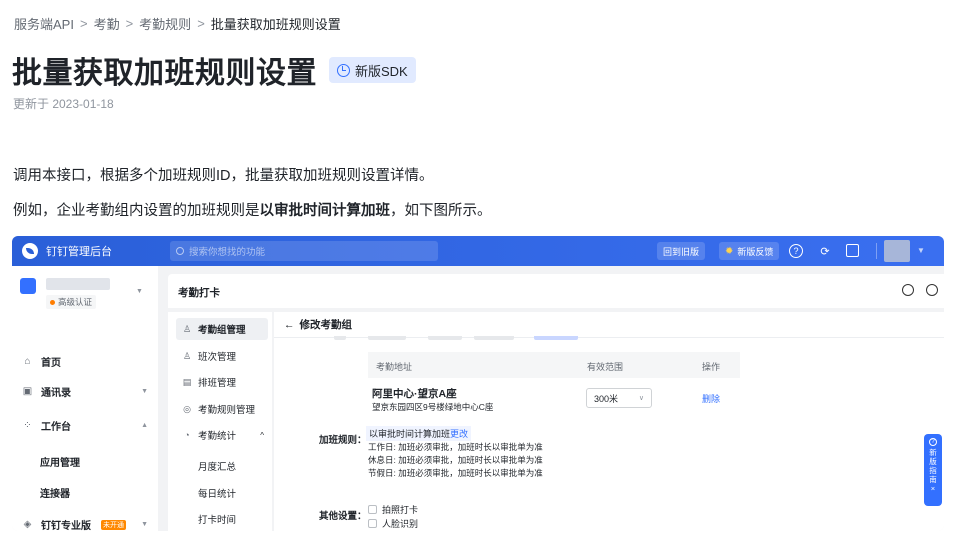  What do you see at coordinates (852, 250) in the screenshot?
I see `window-icon` at bounding box center [852, 250].